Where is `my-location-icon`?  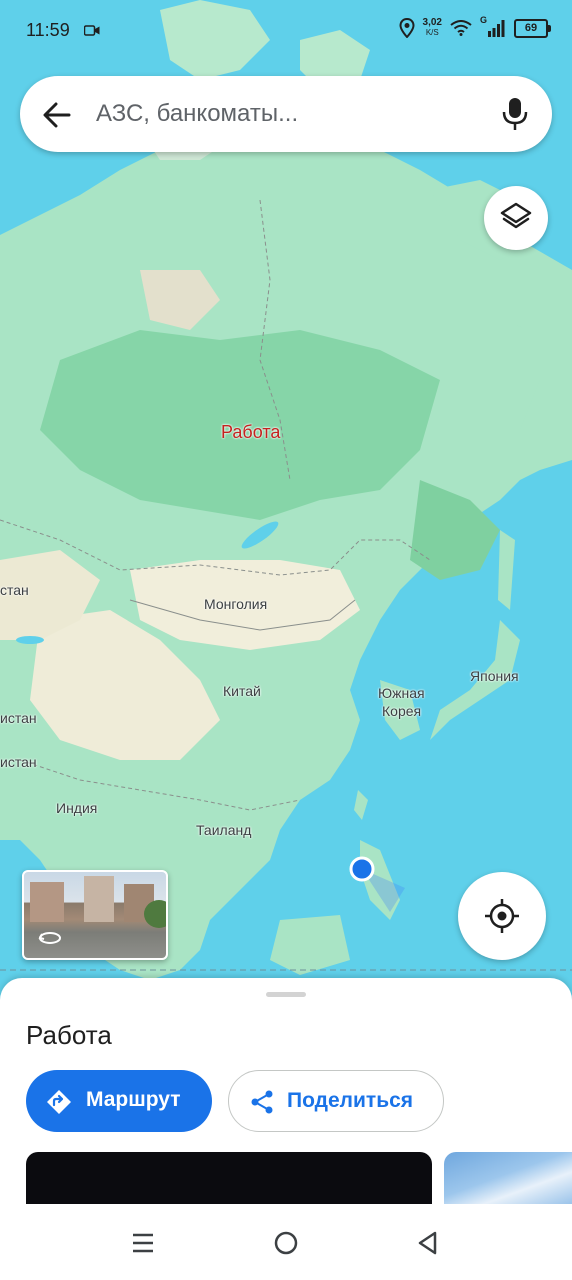 my-location-icon is located at coordinates (502, 916).